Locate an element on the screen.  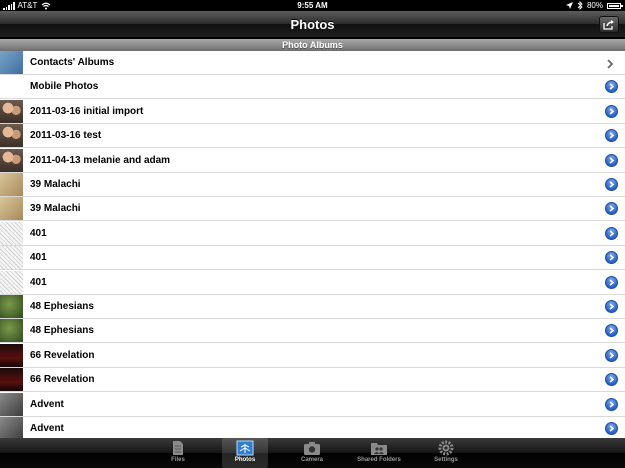
battery-icon is located at coordinates (615, 5).